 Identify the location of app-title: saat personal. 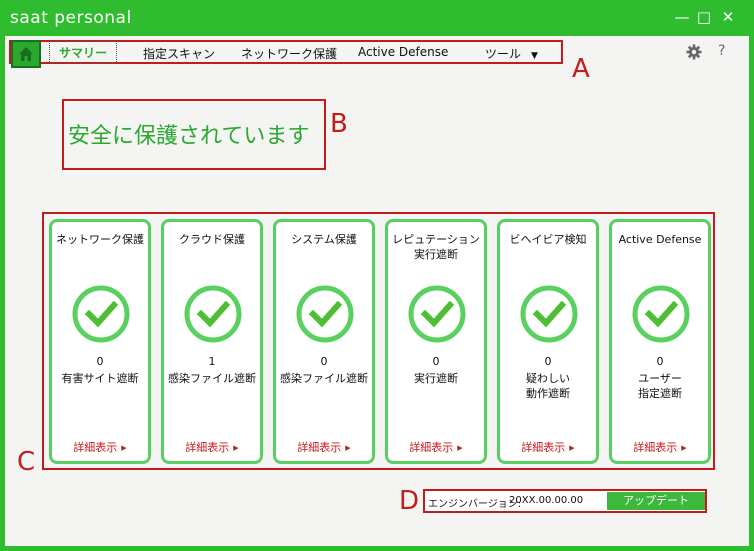
(71, 18).